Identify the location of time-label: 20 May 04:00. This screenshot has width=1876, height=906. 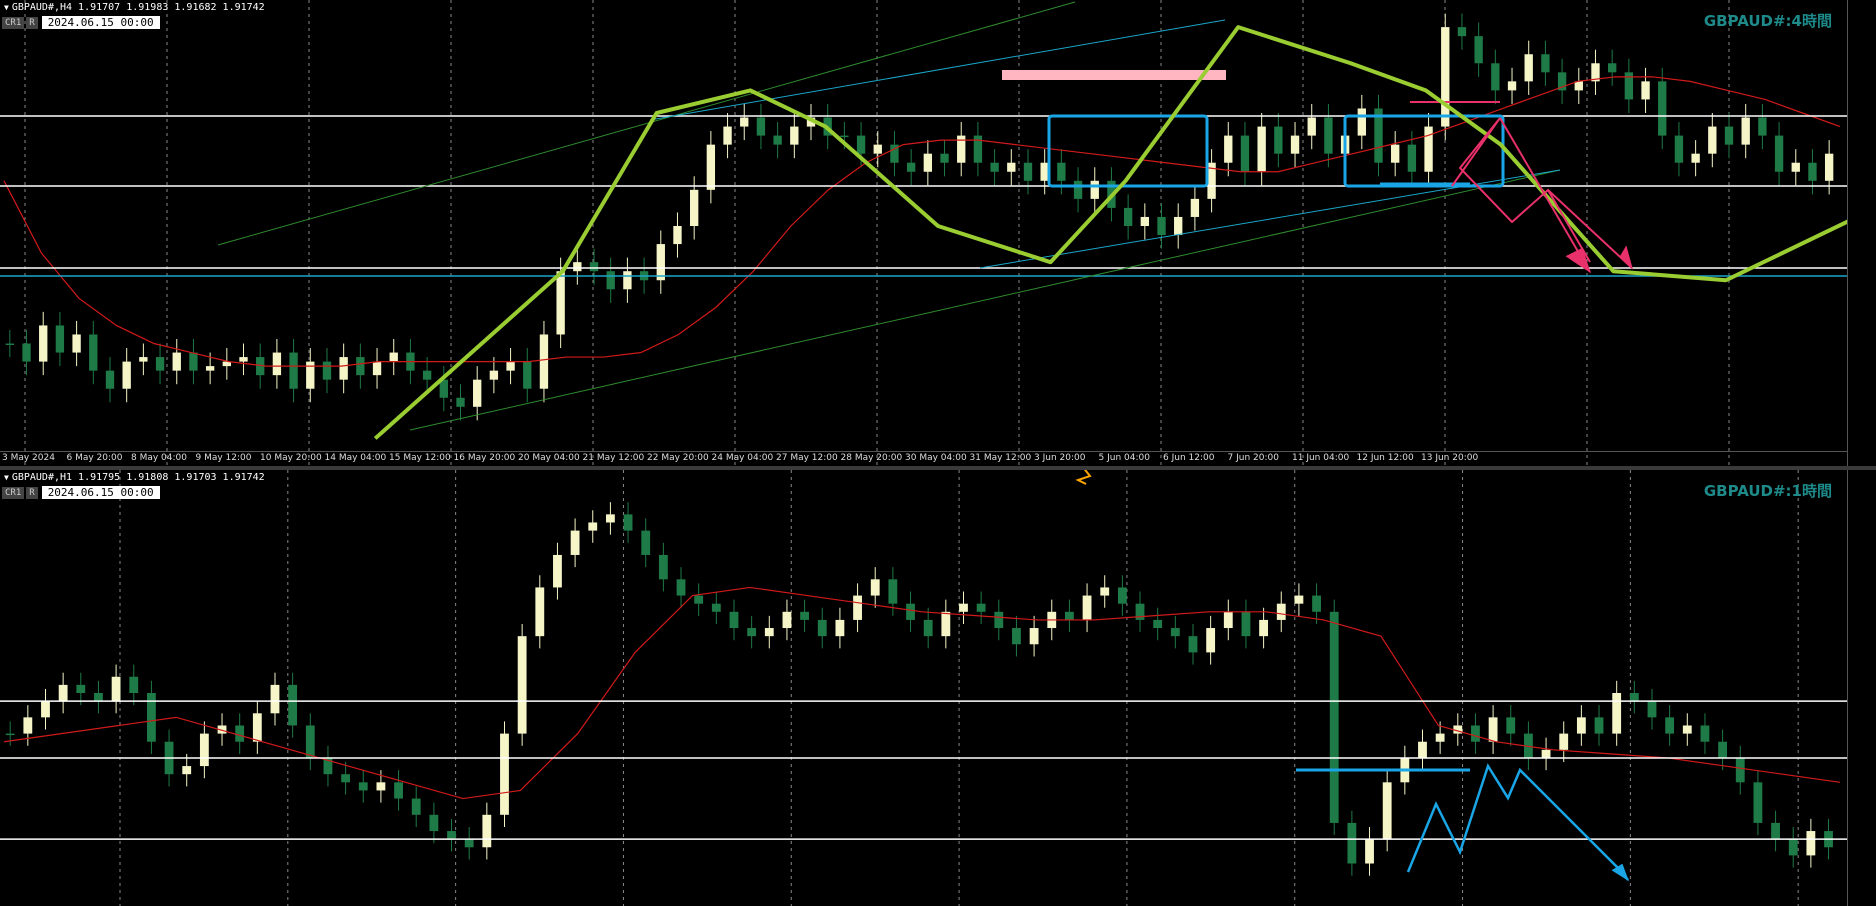
(549, 458).